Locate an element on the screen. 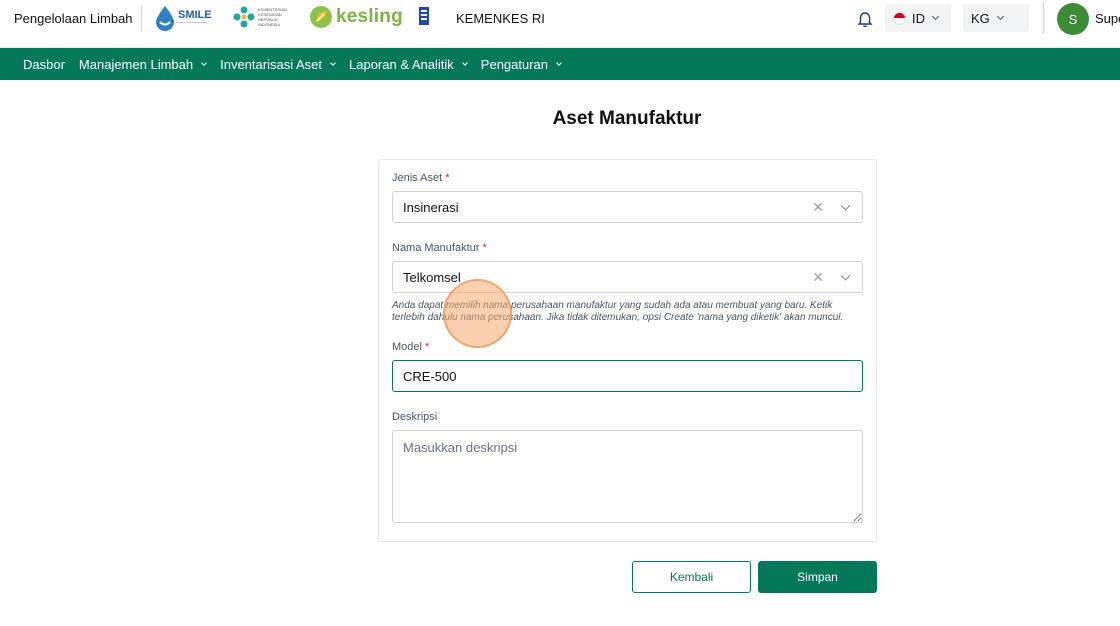  nav-item-laporan-analitik: Laporan & Analitik is located at coordinates (408, 64).